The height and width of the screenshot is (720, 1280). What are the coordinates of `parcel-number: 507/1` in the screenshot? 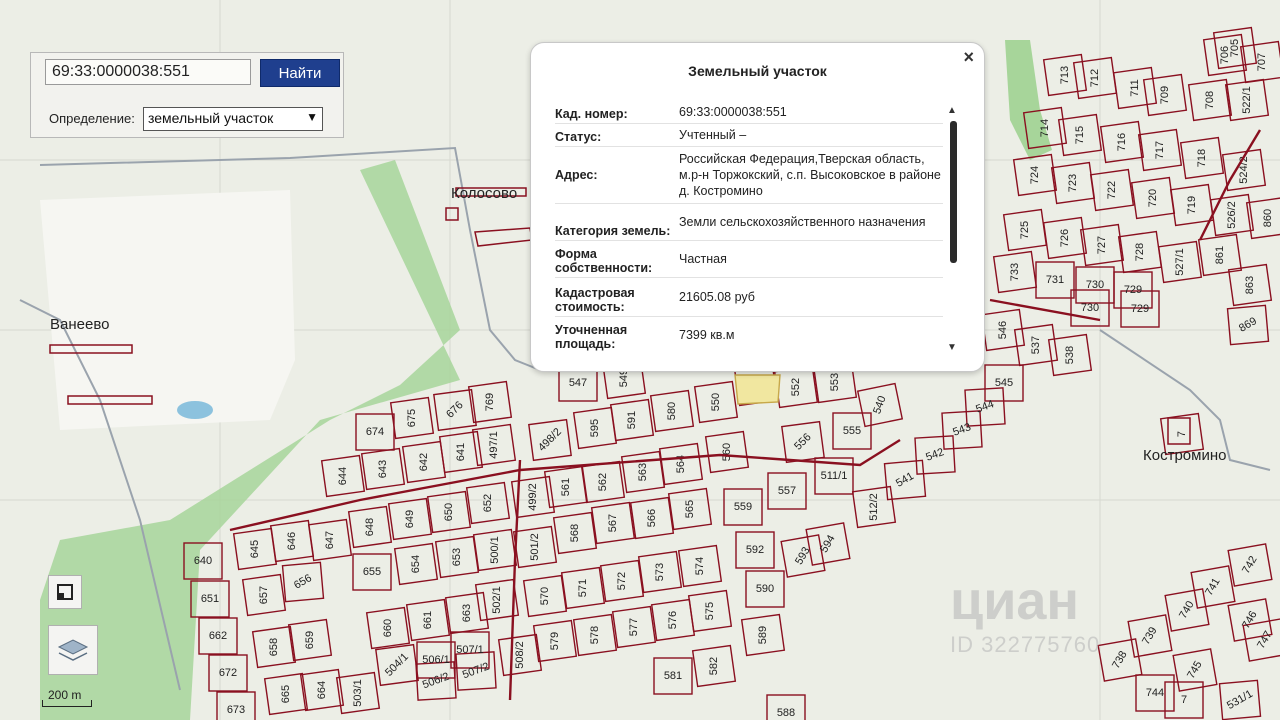 It's located at (470, 650).